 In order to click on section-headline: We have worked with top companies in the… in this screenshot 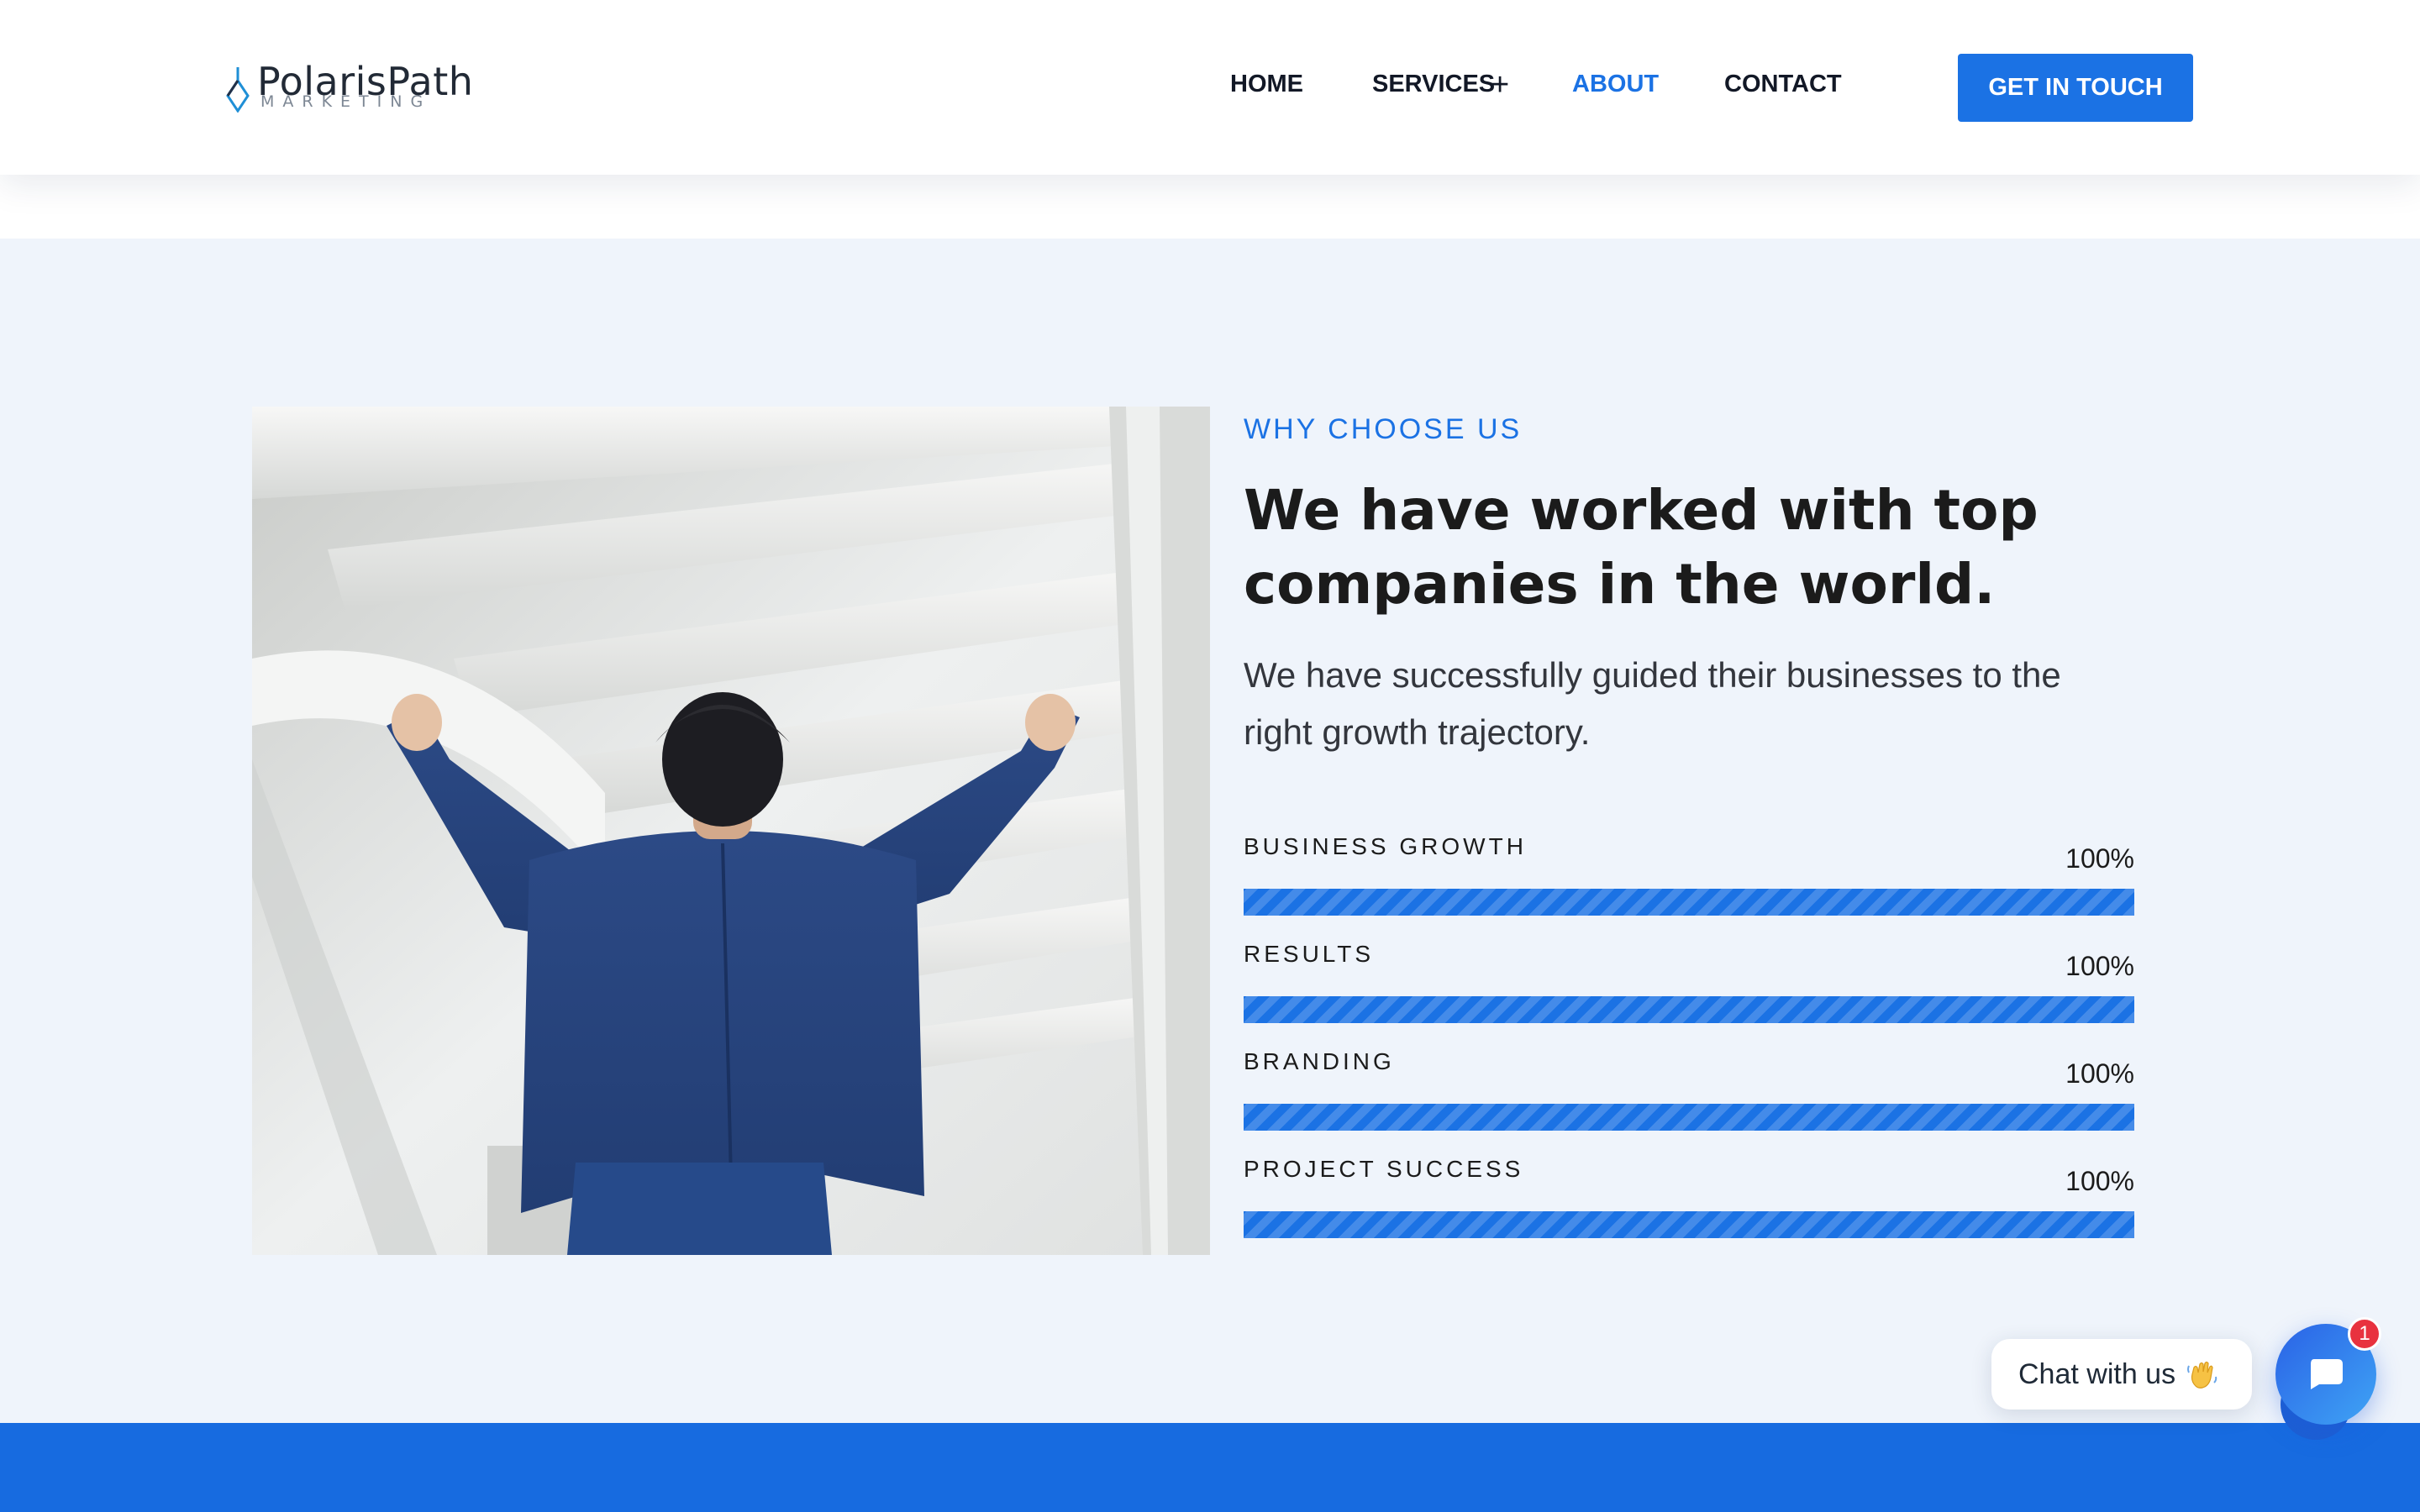, I will do `click(1642, 547)`.